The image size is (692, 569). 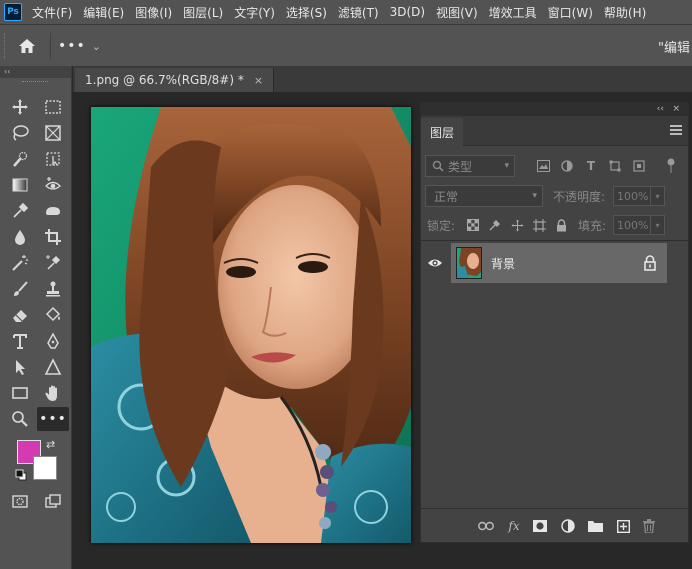 What do you see at coordinates (52, 12) in the screenshot?
I see `menu-file: 文件(F)` at bounding box center [52, 12].